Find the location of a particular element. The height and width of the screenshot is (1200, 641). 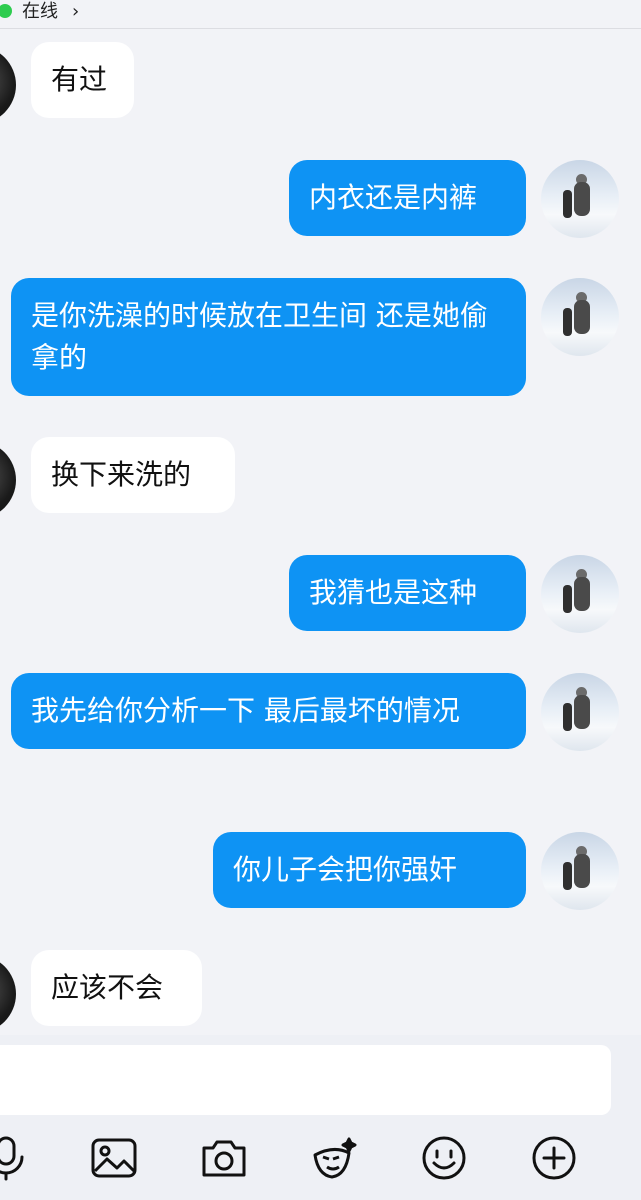

outgoing-message-bubble: 我猜也是这种 is located at coordinates (407, 593).